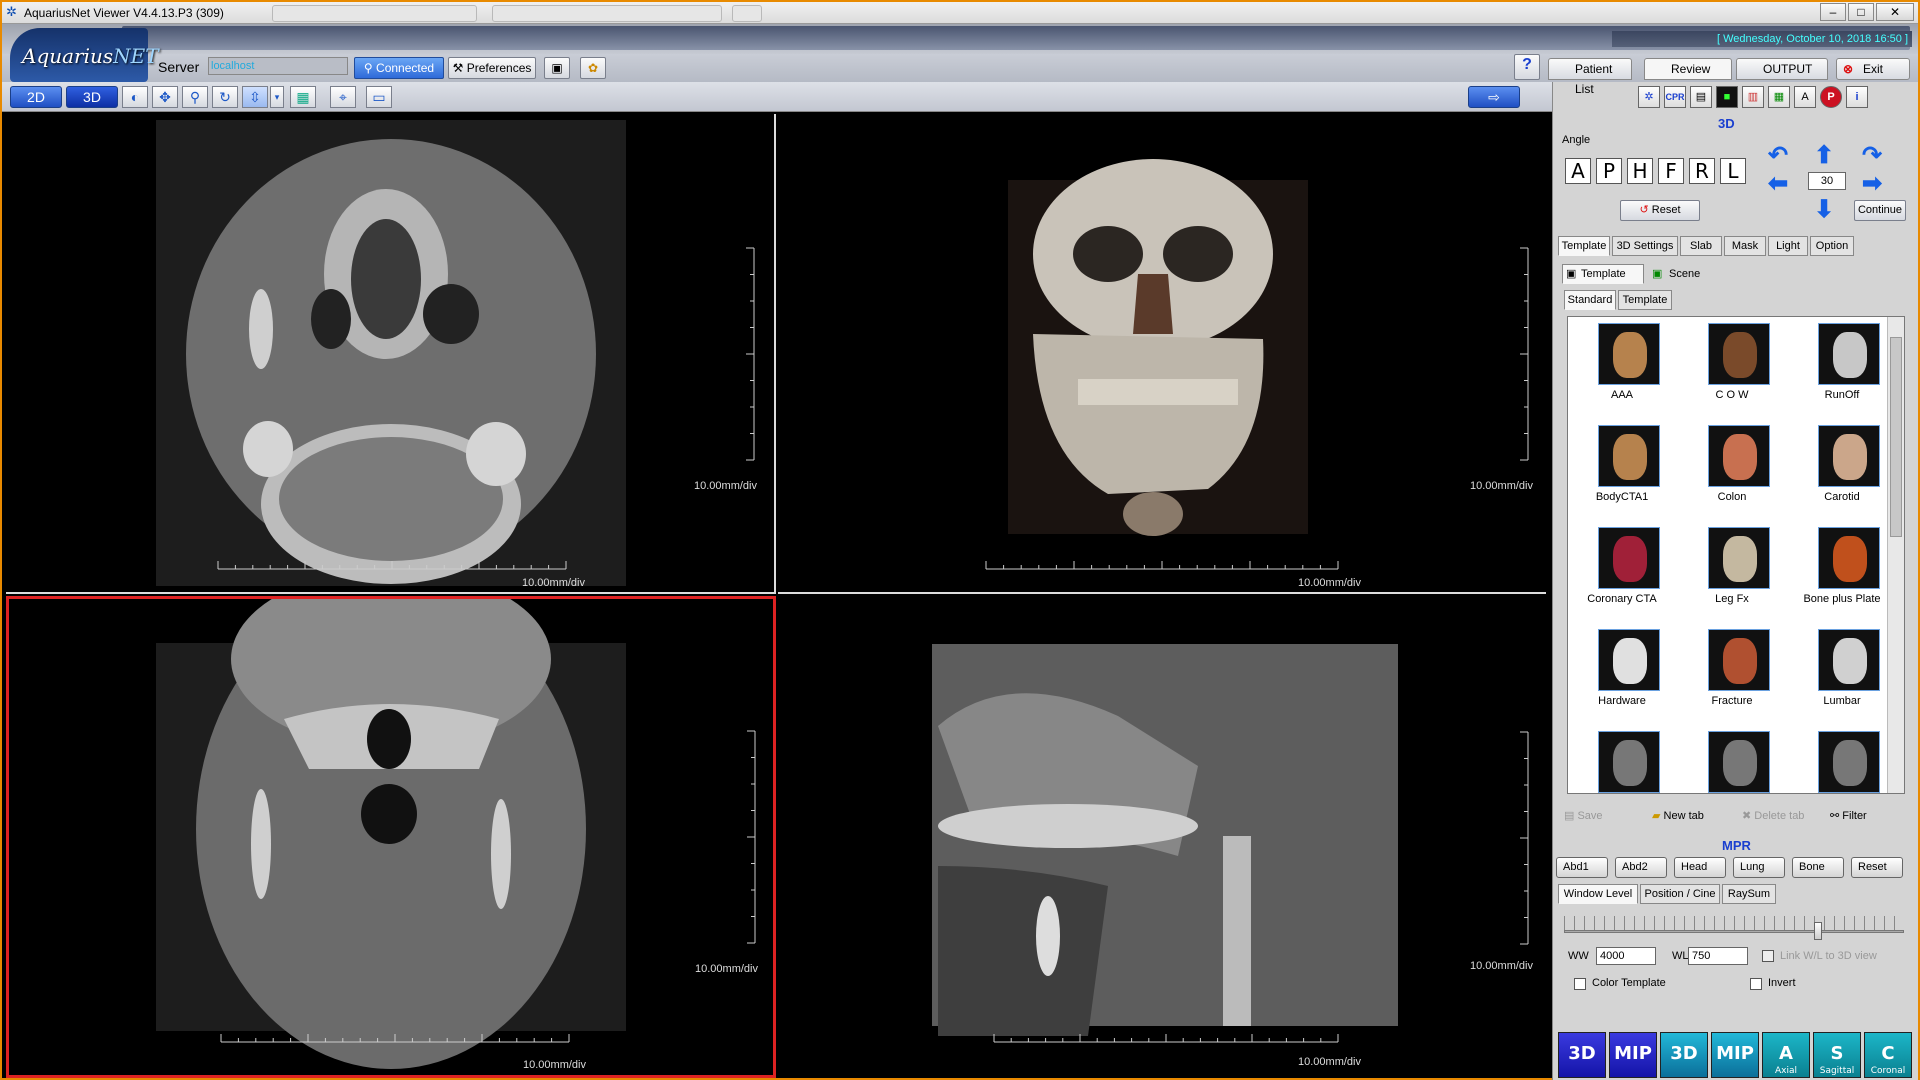 Image resolution: width=1920 pixels, height=1080 pixels. Describe the element at coordinates (1786, 1055) in the screenshot. I see `axial-button: A Axial` at that location.